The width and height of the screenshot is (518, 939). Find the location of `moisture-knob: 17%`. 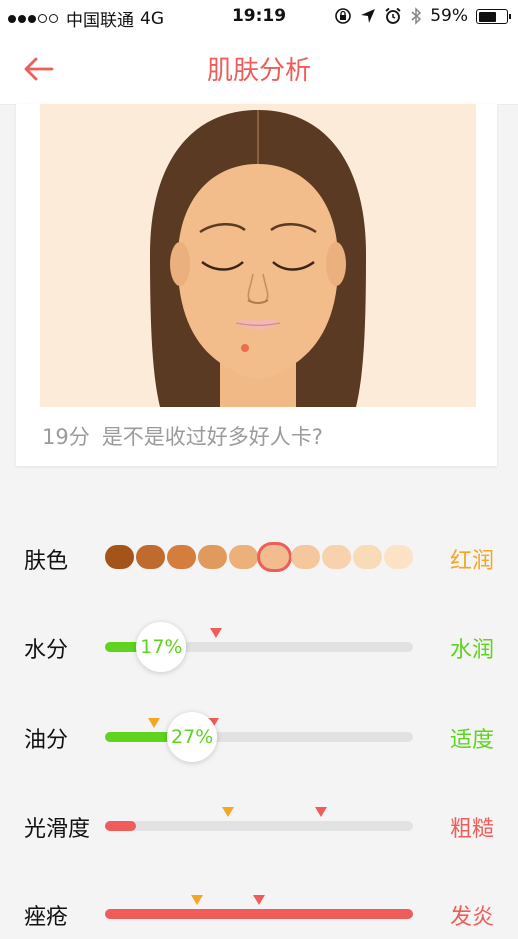

moisture-knob: 17% is located at coordinates (161, 647).